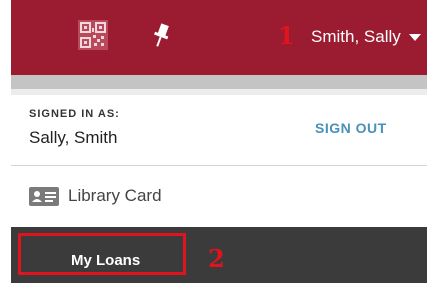  What do you see at coordinates (105, 260) in the screenshot?
I see `my-loans-label: My Loans` at bounding box center [105, 260].